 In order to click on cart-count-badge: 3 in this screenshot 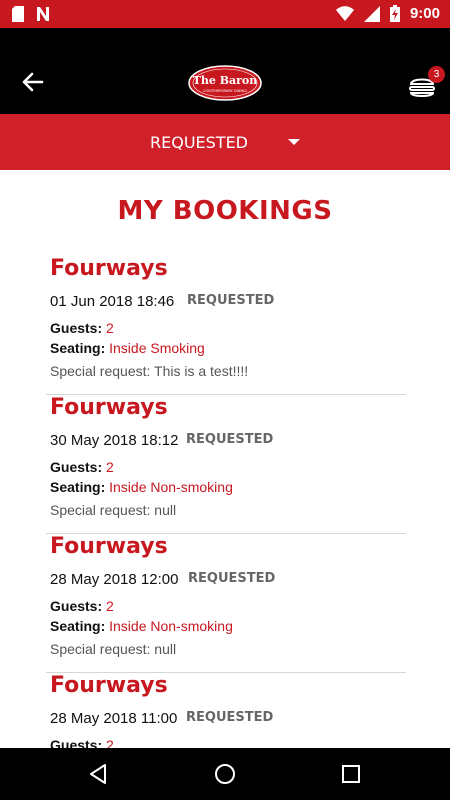, I will do `click(436, 74)`.